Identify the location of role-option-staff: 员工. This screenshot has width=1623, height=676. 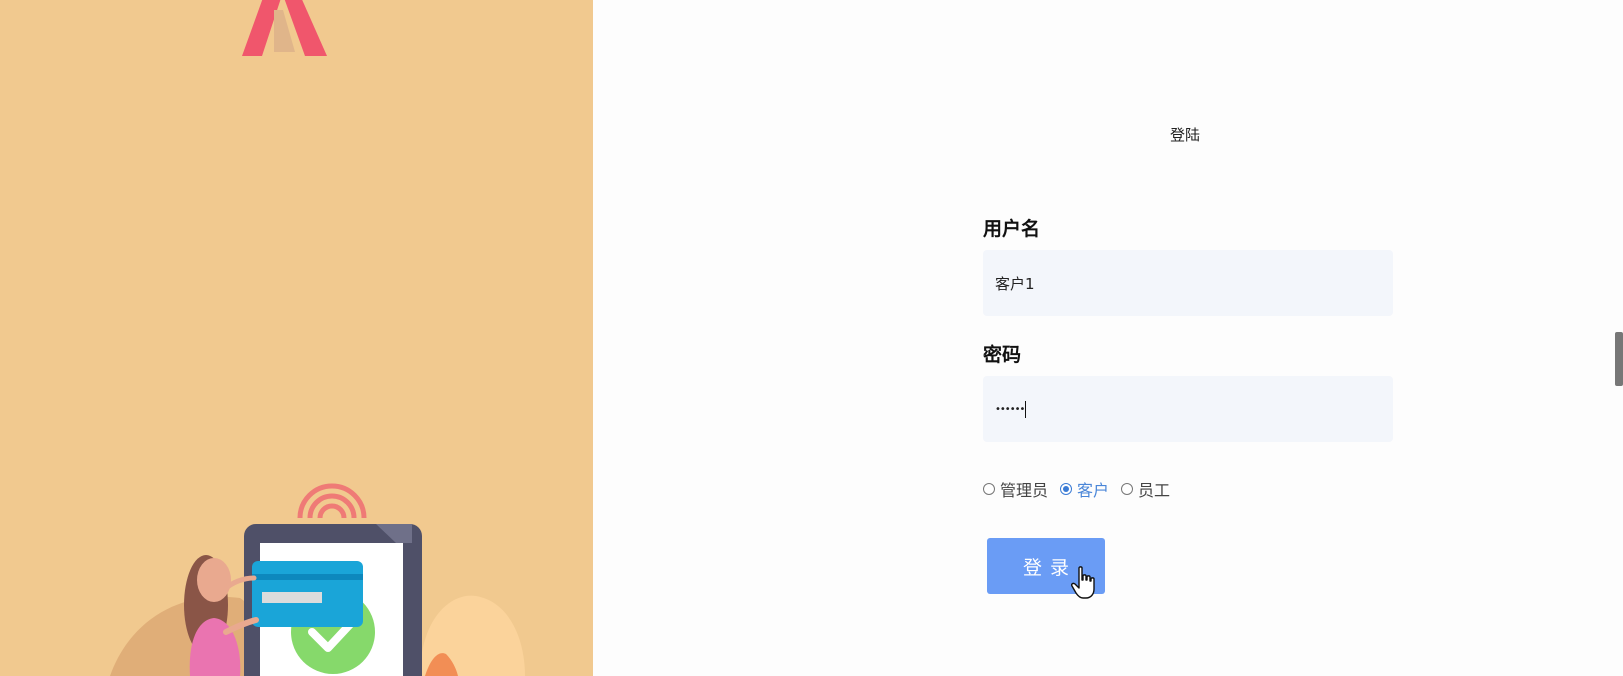
(1145, 489).